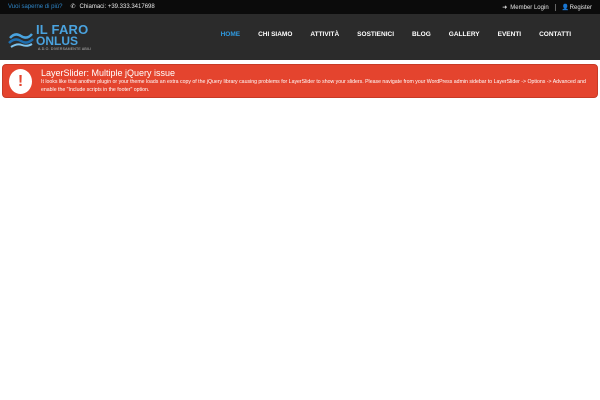  What do you see at coordinates (580, 7) in the screenshot?
I see `register-label: Register` at bounding box center [580, 7].